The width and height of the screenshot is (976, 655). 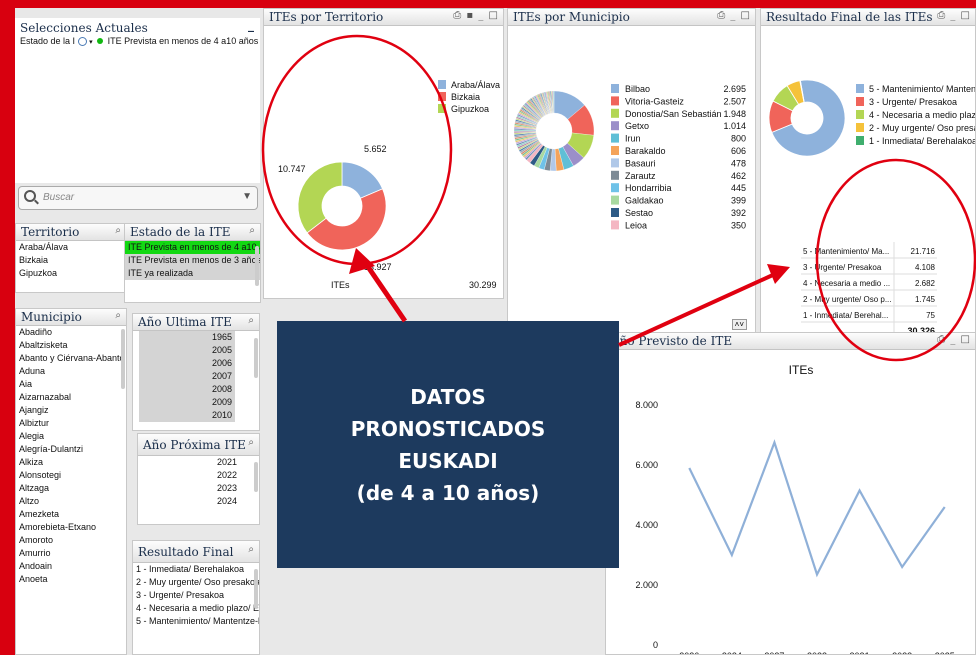 What do you see at coordinates (71, 397) in the screenshot?
I see `list-item: Aizarnazabal` at bounding box center [71, 397].